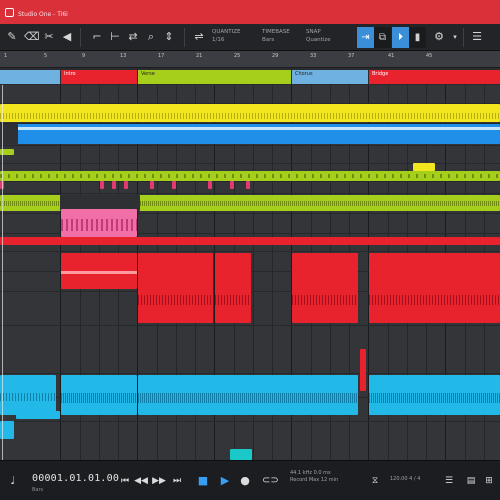 This screenshot has height=500, width=500. What do you see at coordinates (12, 37) in the screenshot?
I see `pencil-icon: ✎` at bounding box center [12, 37].